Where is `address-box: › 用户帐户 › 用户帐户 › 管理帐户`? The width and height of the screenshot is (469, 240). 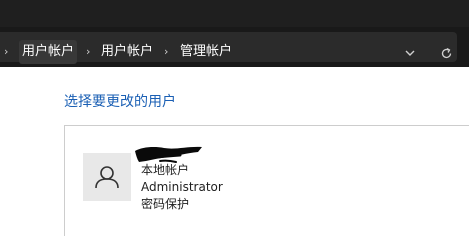
address-box: › 用户帐户 › 用户帐户 › 管理帐户 is located at coordinates (228, 48).